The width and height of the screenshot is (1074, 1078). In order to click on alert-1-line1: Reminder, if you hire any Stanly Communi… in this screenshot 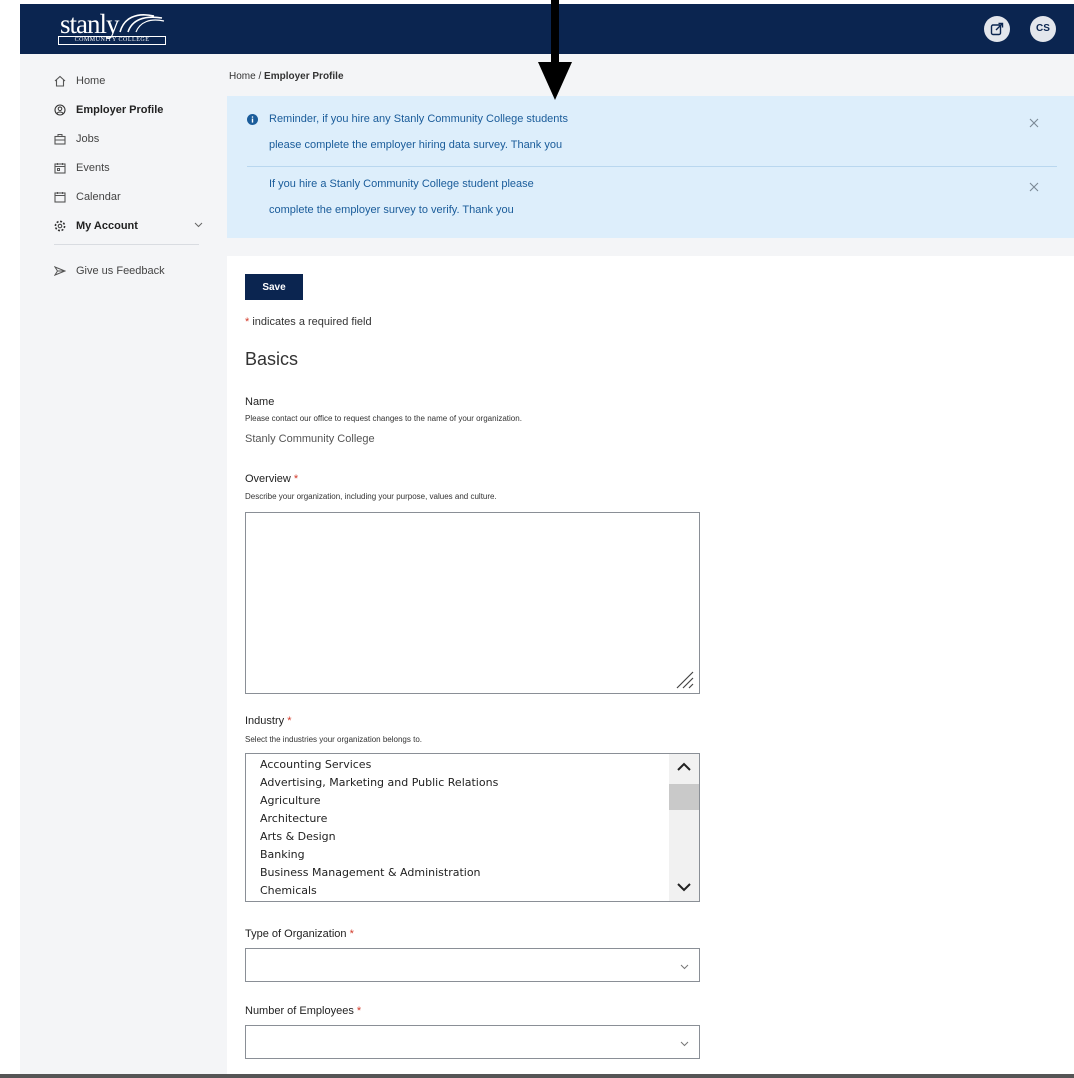, I will do `click(418, 119)`.